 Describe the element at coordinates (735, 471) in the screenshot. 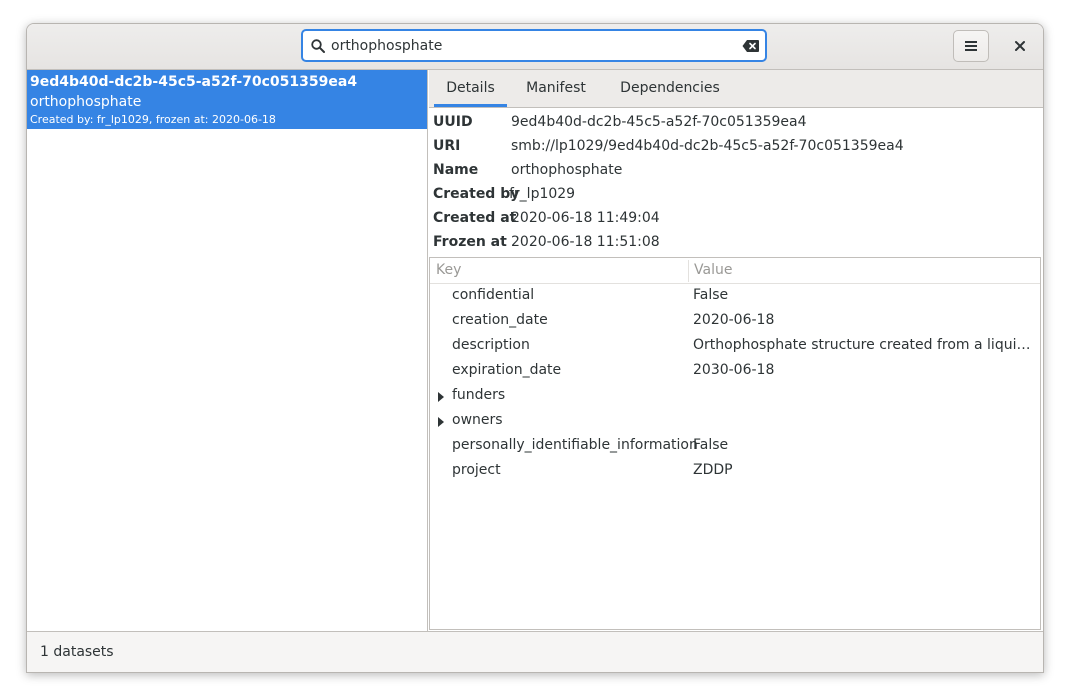

I see `tree-row: project ZDDP` at that location.